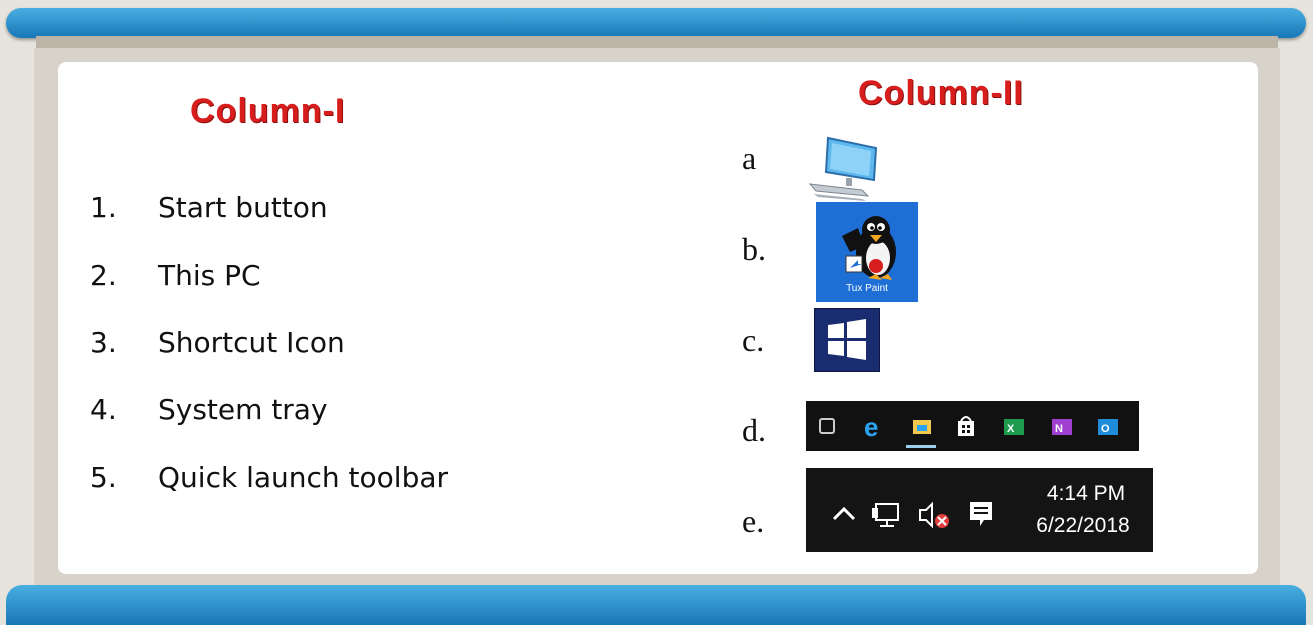  Describe the element at coordinates (1059, 429) in the screenshot. I see `svg-text: N` at that location.